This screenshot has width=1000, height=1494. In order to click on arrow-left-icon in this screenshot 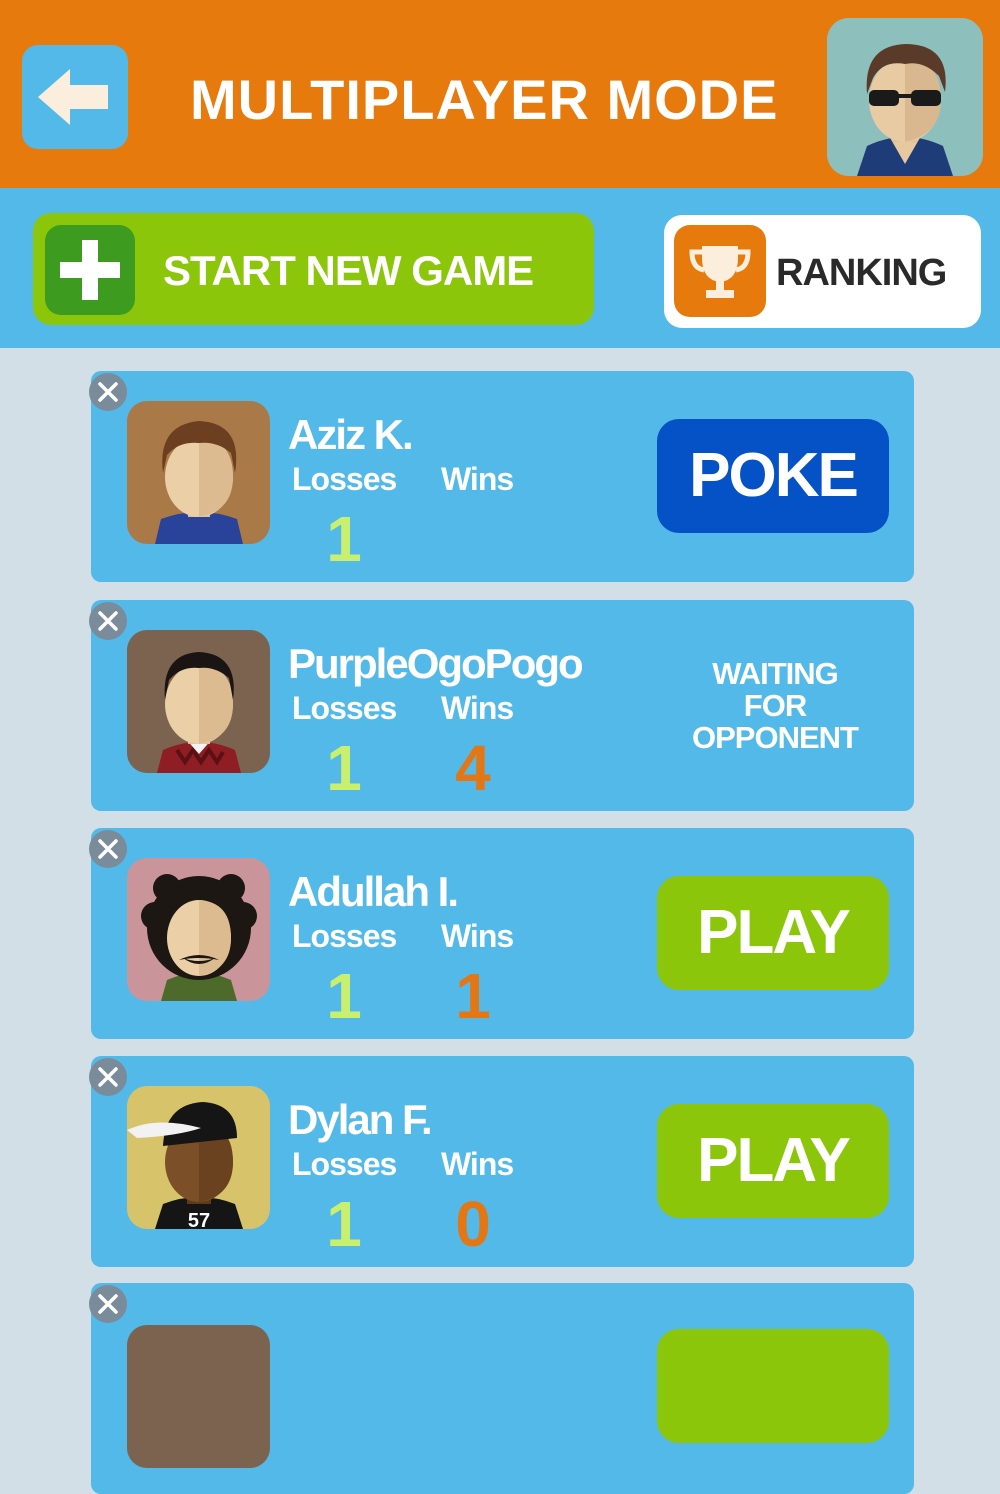, I will do `click(73, 97)`.